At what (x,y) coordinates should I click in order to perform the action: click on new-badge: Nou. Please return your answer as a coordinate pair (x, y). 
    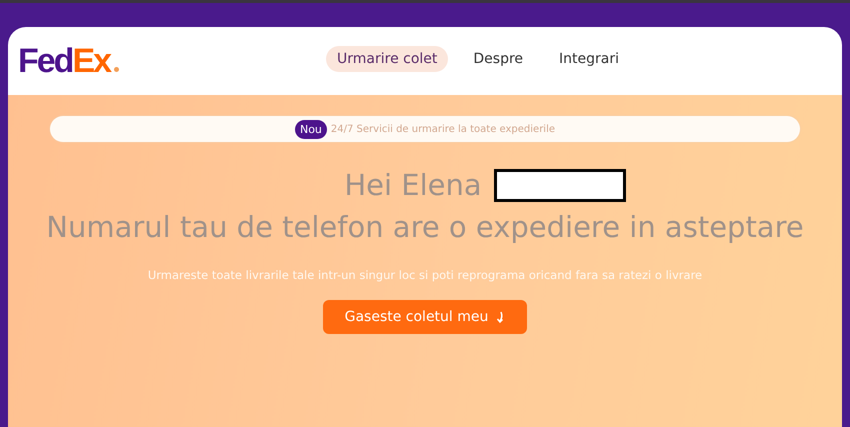
    Looking at the image, I should click on (310, 129).